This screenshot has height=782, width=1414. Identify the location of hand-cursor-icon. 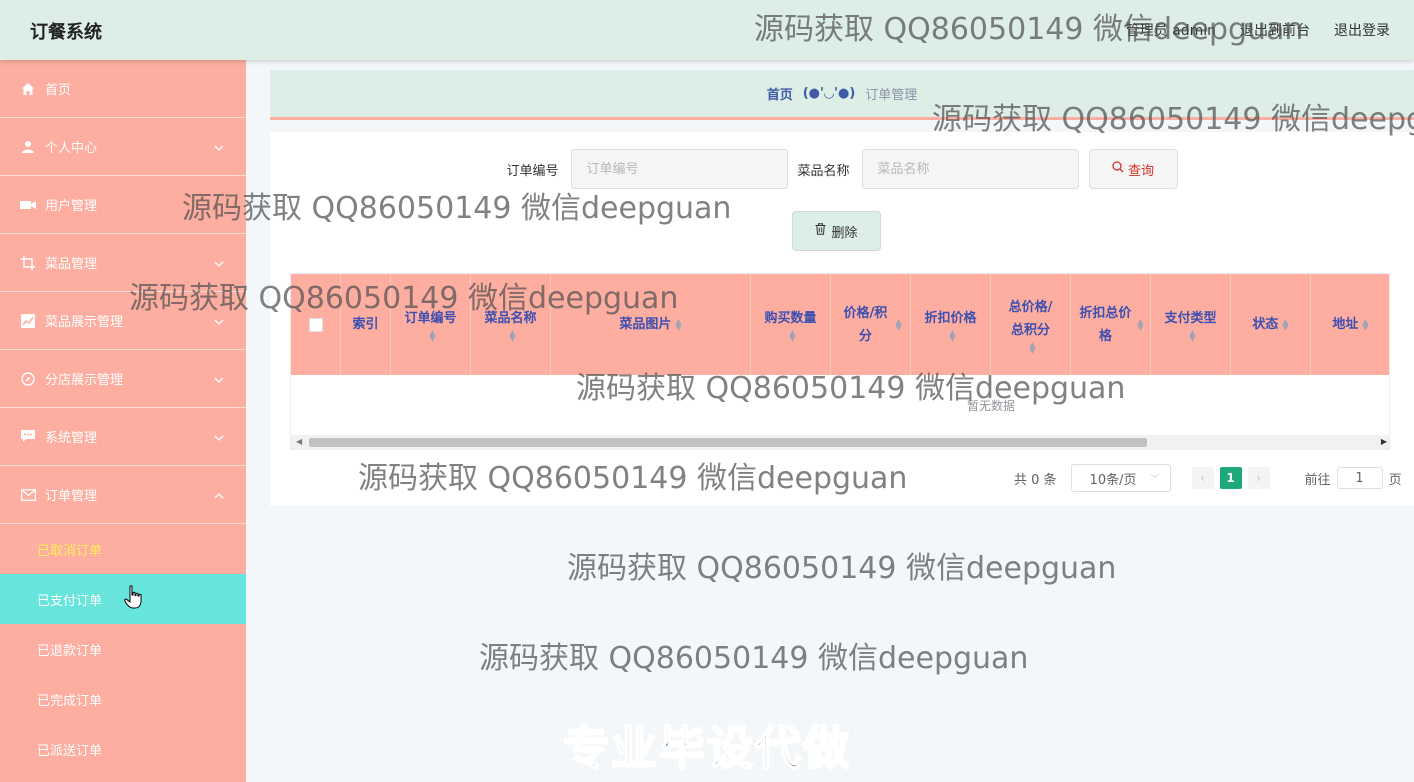
(133, 599).